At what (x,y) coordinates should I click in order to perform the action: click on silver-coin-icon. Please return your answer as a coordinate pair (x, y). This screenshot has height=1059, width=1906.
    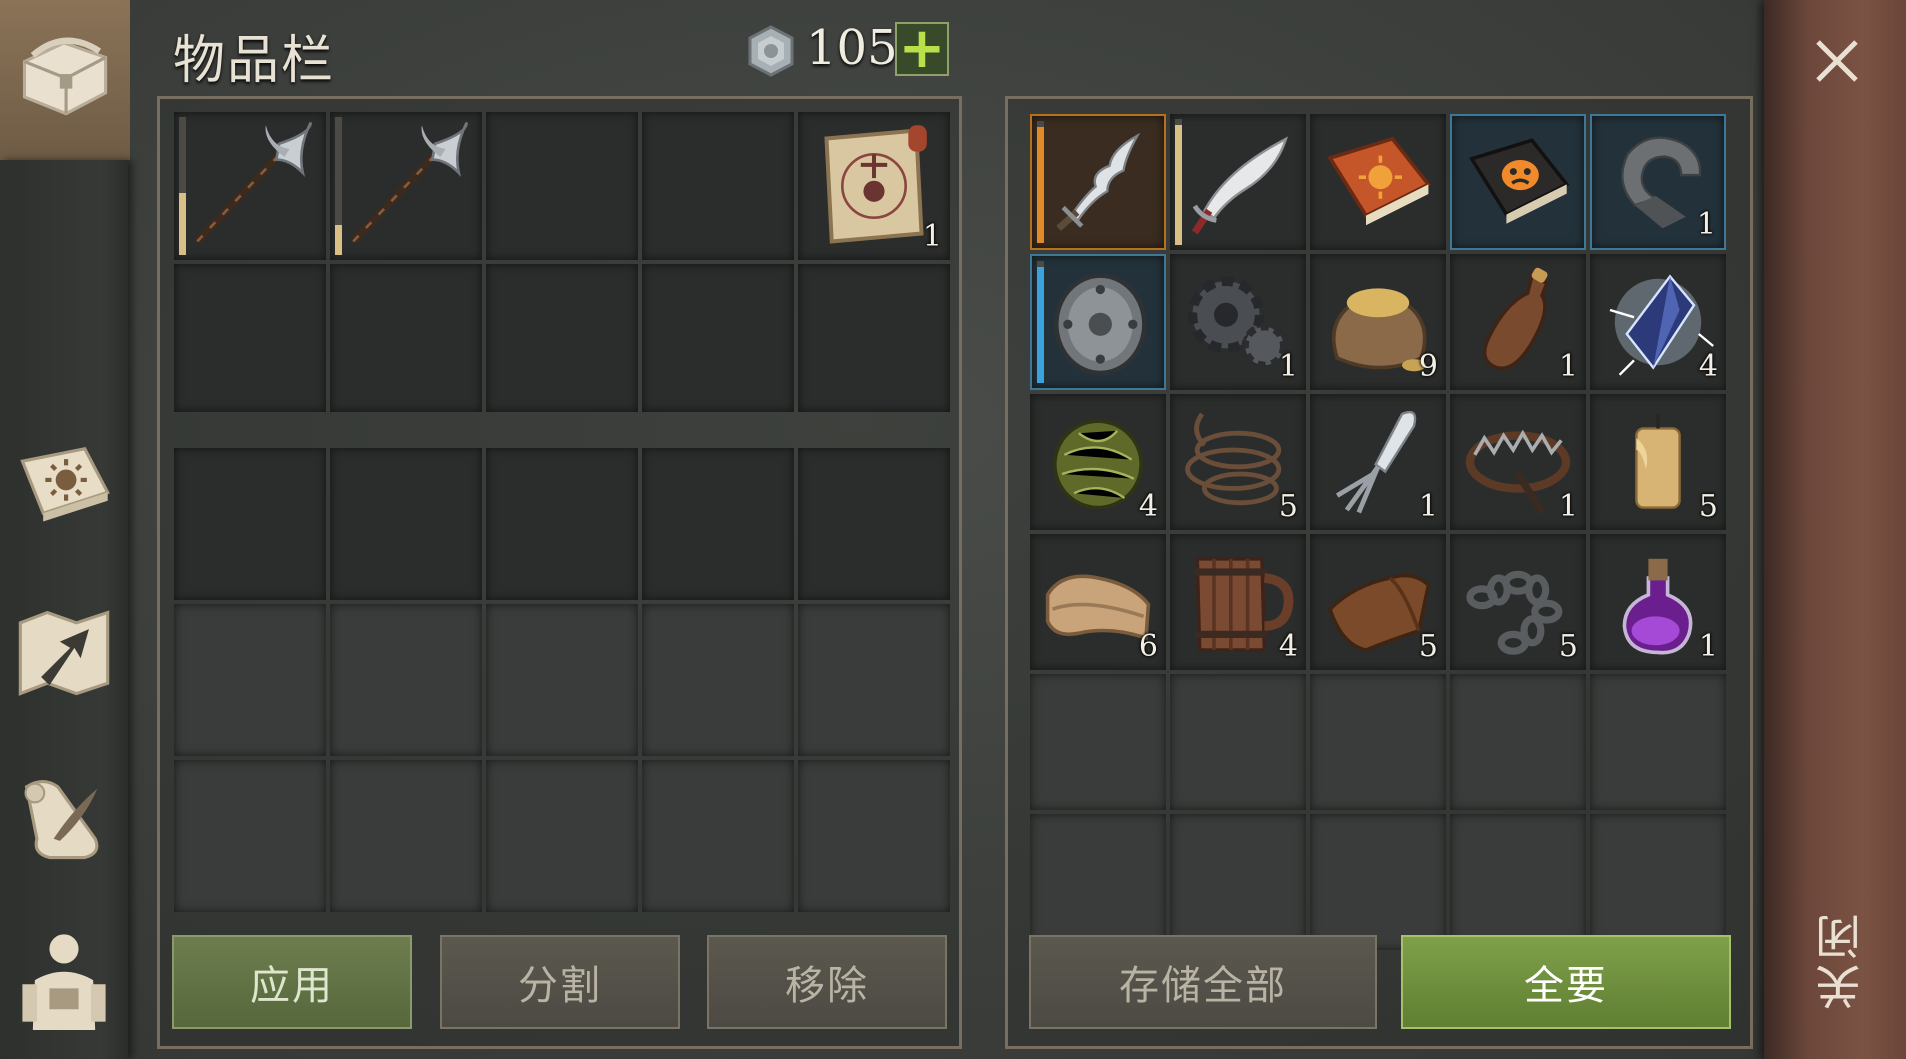
    Looking at the image, I should click on (771, 51).